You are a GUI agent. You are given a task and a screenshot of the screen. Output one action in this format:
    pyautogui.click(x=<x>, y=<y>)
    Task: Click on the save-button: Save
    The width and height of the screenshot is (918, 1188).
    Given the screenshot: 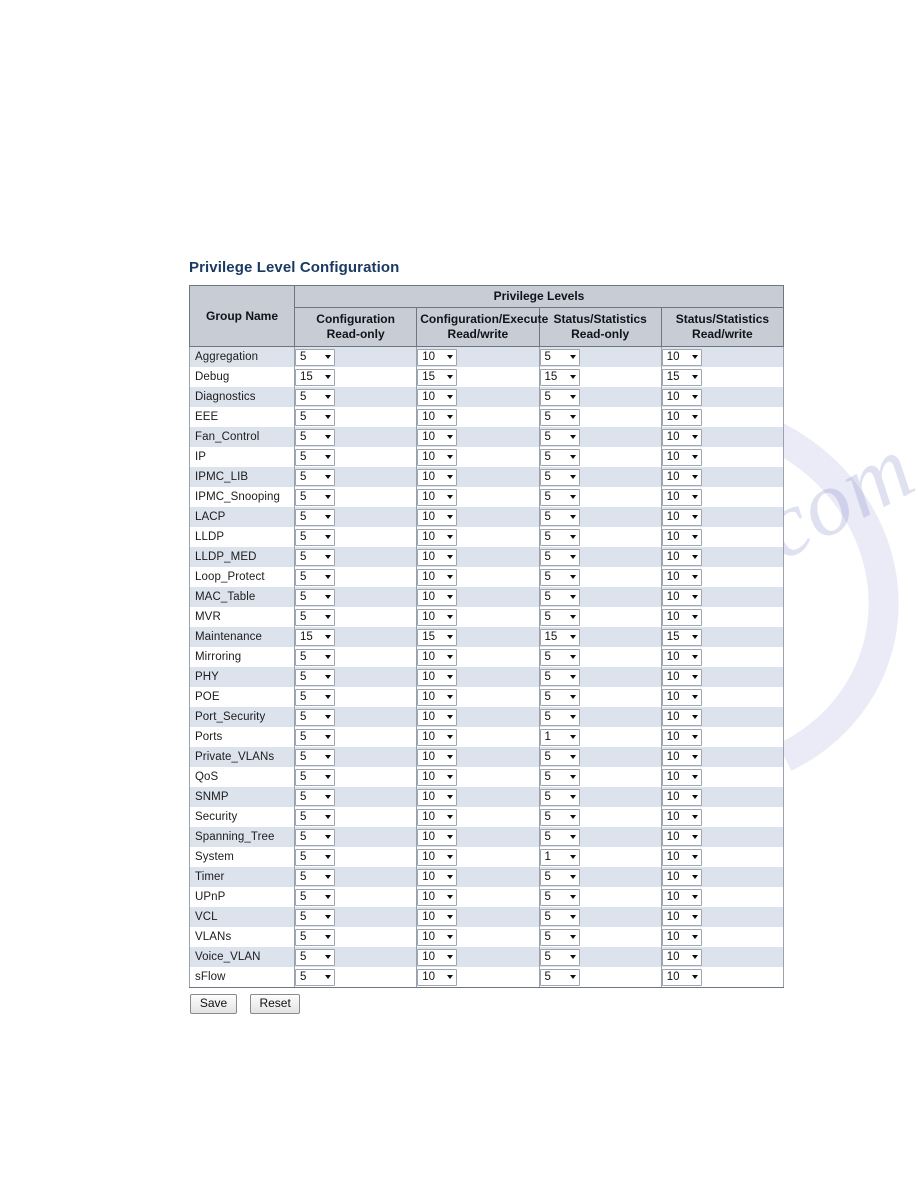 What is the action you would take?
    pyautogui.click(x=213, y=1004)
    